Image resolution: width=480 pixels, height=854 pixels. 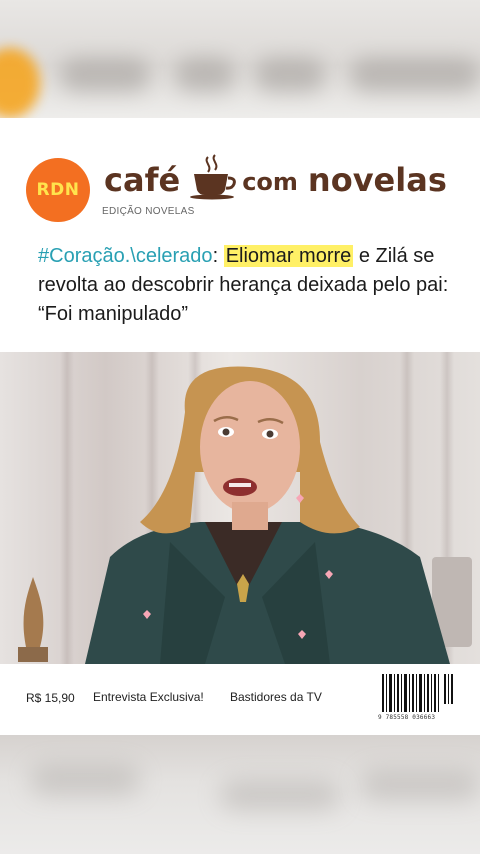 I want to click on brand-title: café com novelas, so click(x=275, y=177).